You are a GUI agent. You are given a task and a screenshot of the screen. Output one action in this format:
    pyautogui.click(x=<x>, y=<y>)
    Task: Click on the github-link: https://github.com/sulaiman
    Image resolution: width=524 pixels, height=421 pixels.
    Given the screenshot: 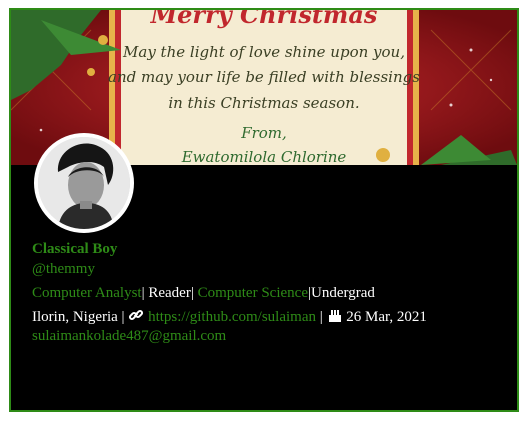 What is the action you would take?
    pyautogui.click(x=232, y=317)
    